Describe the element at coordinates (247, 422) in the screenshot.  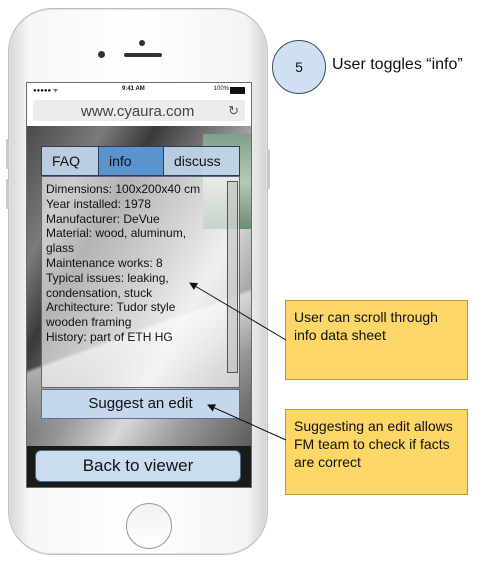
I see `arrow-to-suggest-edit` at that location.